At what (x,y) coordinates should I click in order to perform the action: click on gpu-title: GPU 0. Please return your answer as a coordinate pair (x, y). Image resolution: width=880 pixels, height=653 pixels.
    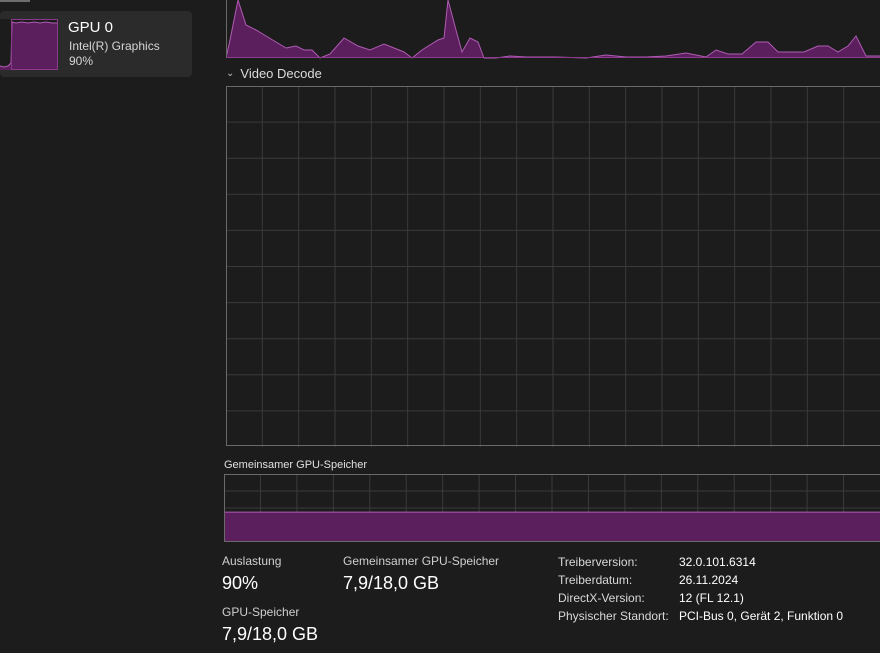
    Looking at the image, I should click on (91, 27).